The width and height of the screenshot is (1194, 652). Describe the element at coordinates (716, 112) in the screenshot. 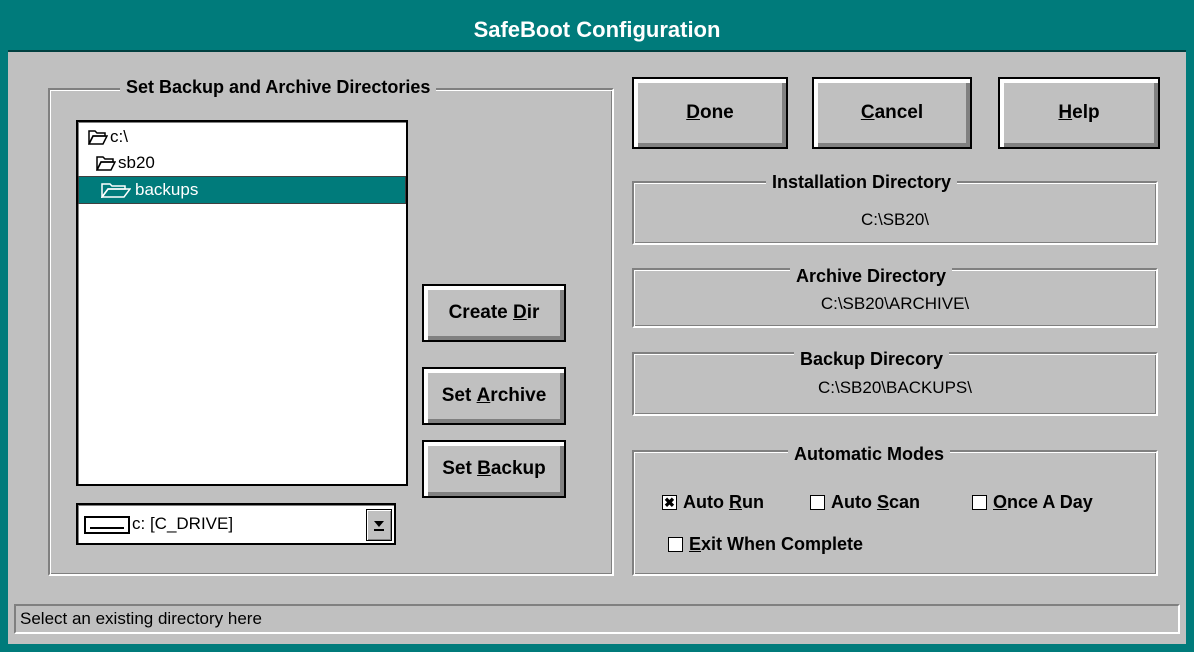

I see `done-label-post: one` at that location.